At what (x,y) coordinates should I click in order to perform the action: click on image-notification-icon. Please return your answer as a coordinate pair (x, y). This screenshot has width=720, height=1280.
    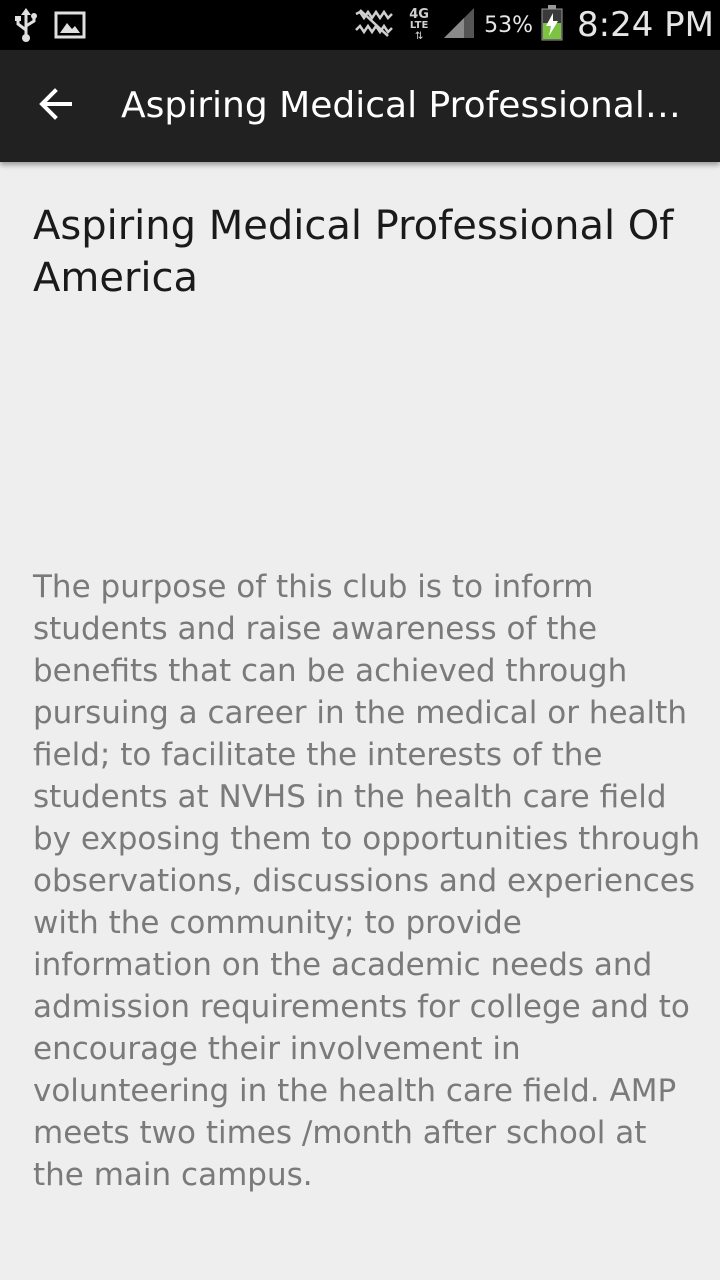
    Looking at the image, I should click on (70, 27).